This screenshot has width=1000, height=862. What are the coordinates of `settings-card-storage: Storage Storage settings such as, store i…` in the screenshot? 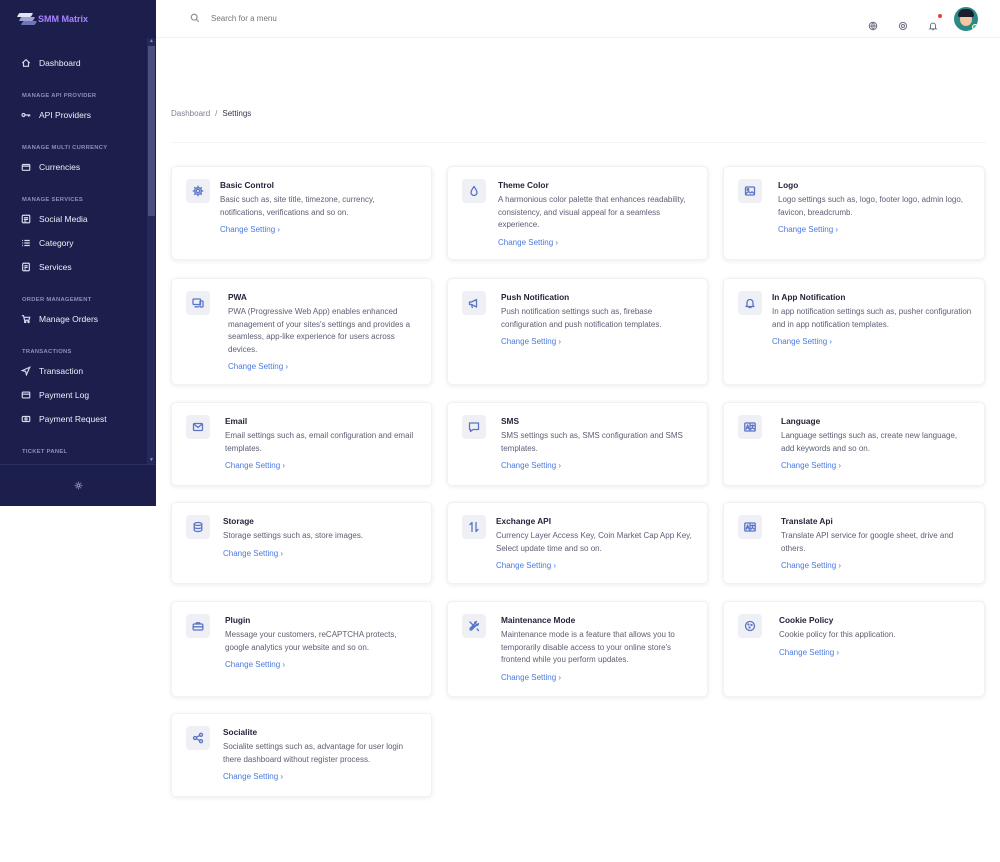 It's located at (301, 543).